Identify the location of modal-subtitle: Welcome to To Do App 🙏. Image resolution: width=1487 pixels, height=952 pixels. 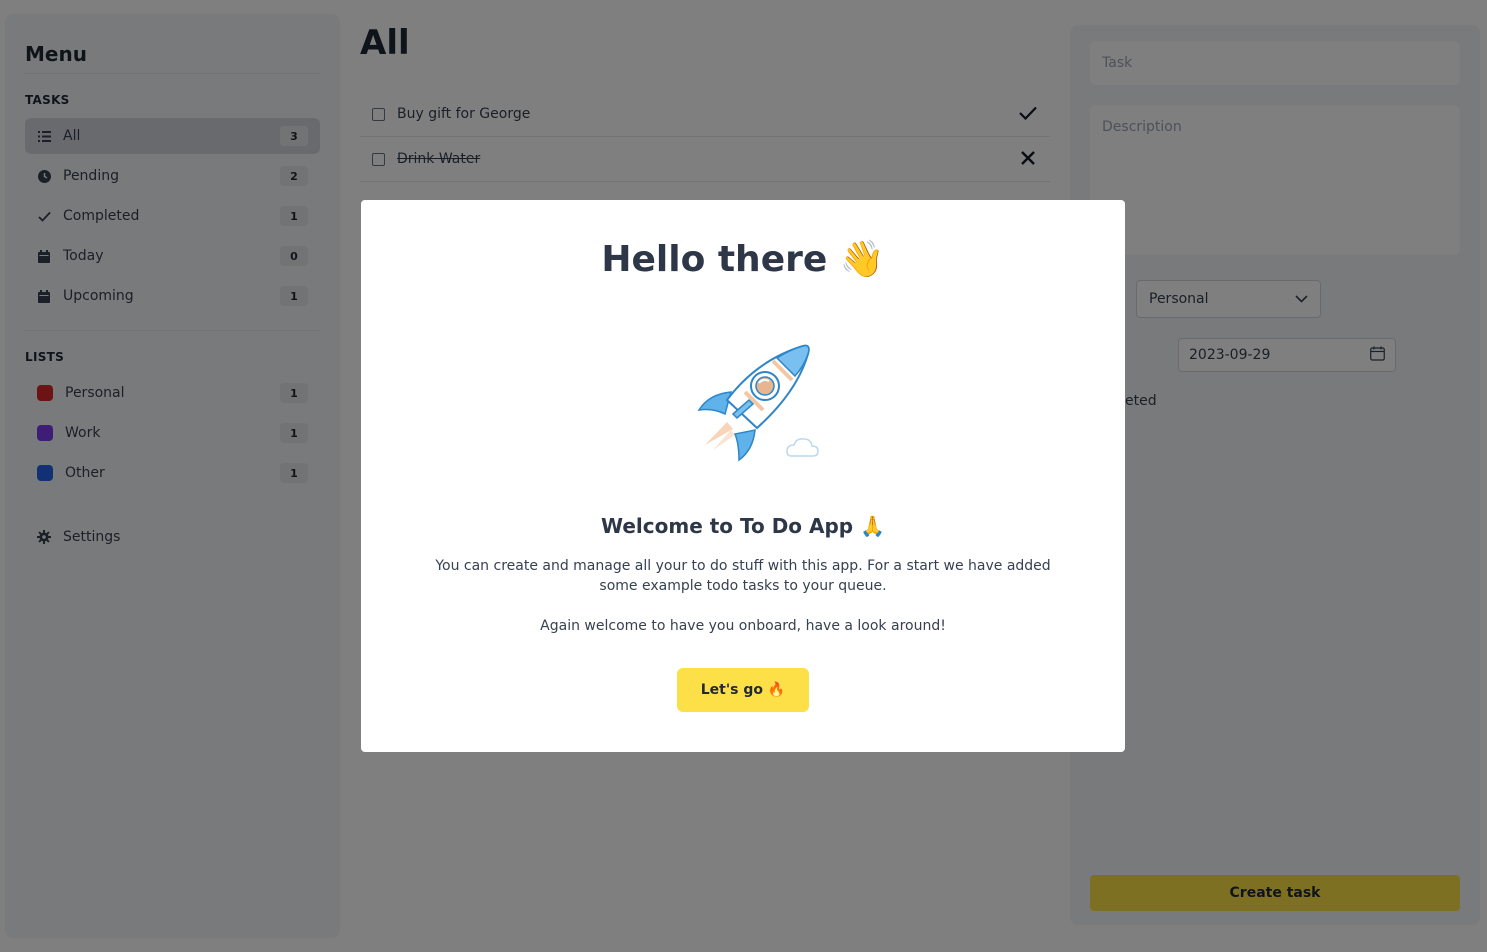
(743, 526).